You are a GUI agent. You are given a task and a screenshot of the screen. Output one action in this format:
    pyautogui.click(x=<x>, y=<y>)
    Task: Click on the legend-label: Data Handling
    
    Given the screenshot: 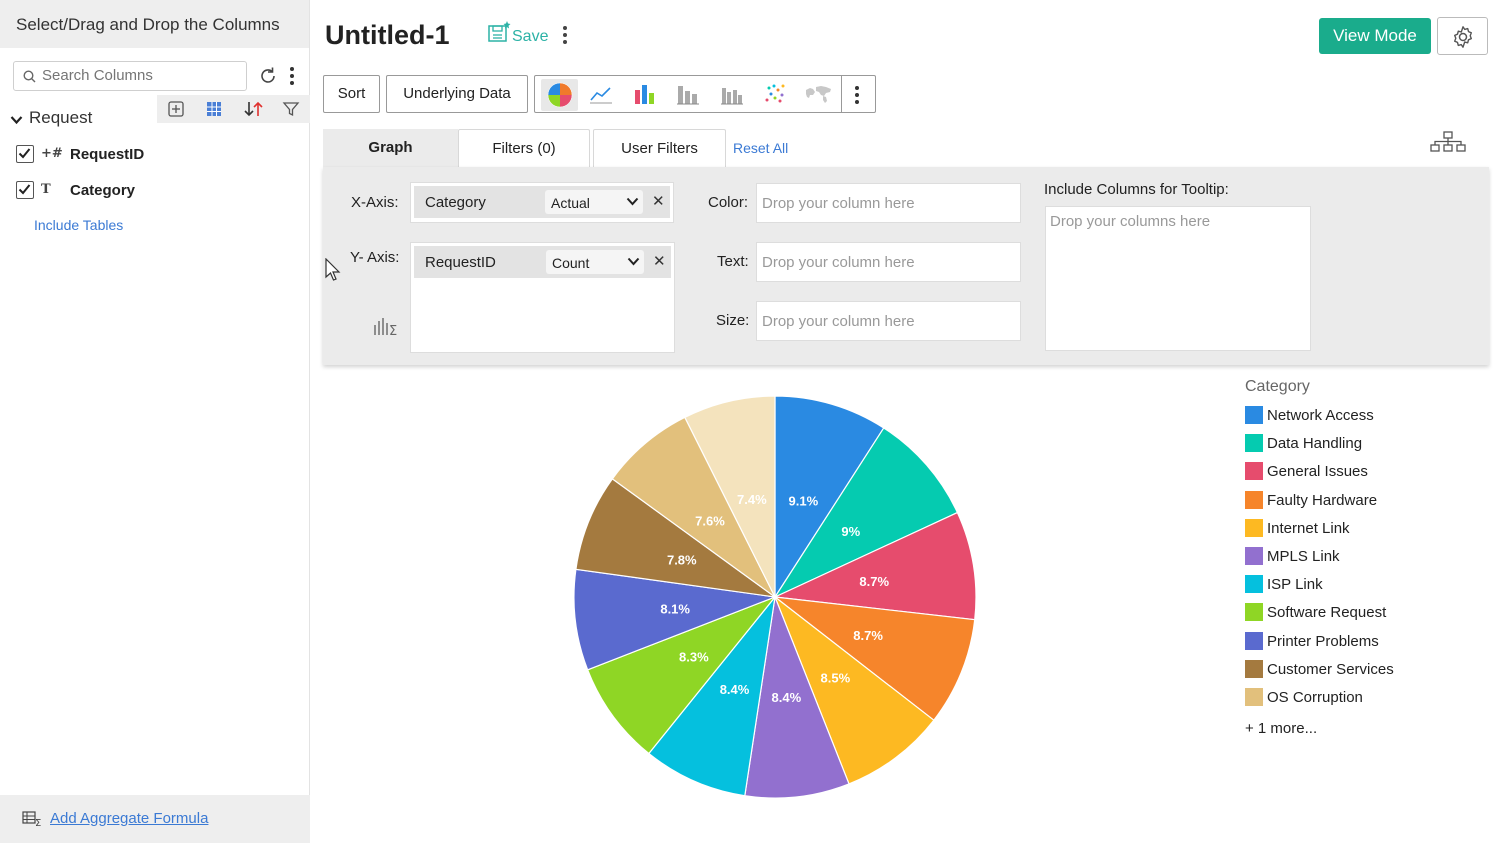 What is the action you would take?
    pyautogui.click(x=1315, y=444)
    